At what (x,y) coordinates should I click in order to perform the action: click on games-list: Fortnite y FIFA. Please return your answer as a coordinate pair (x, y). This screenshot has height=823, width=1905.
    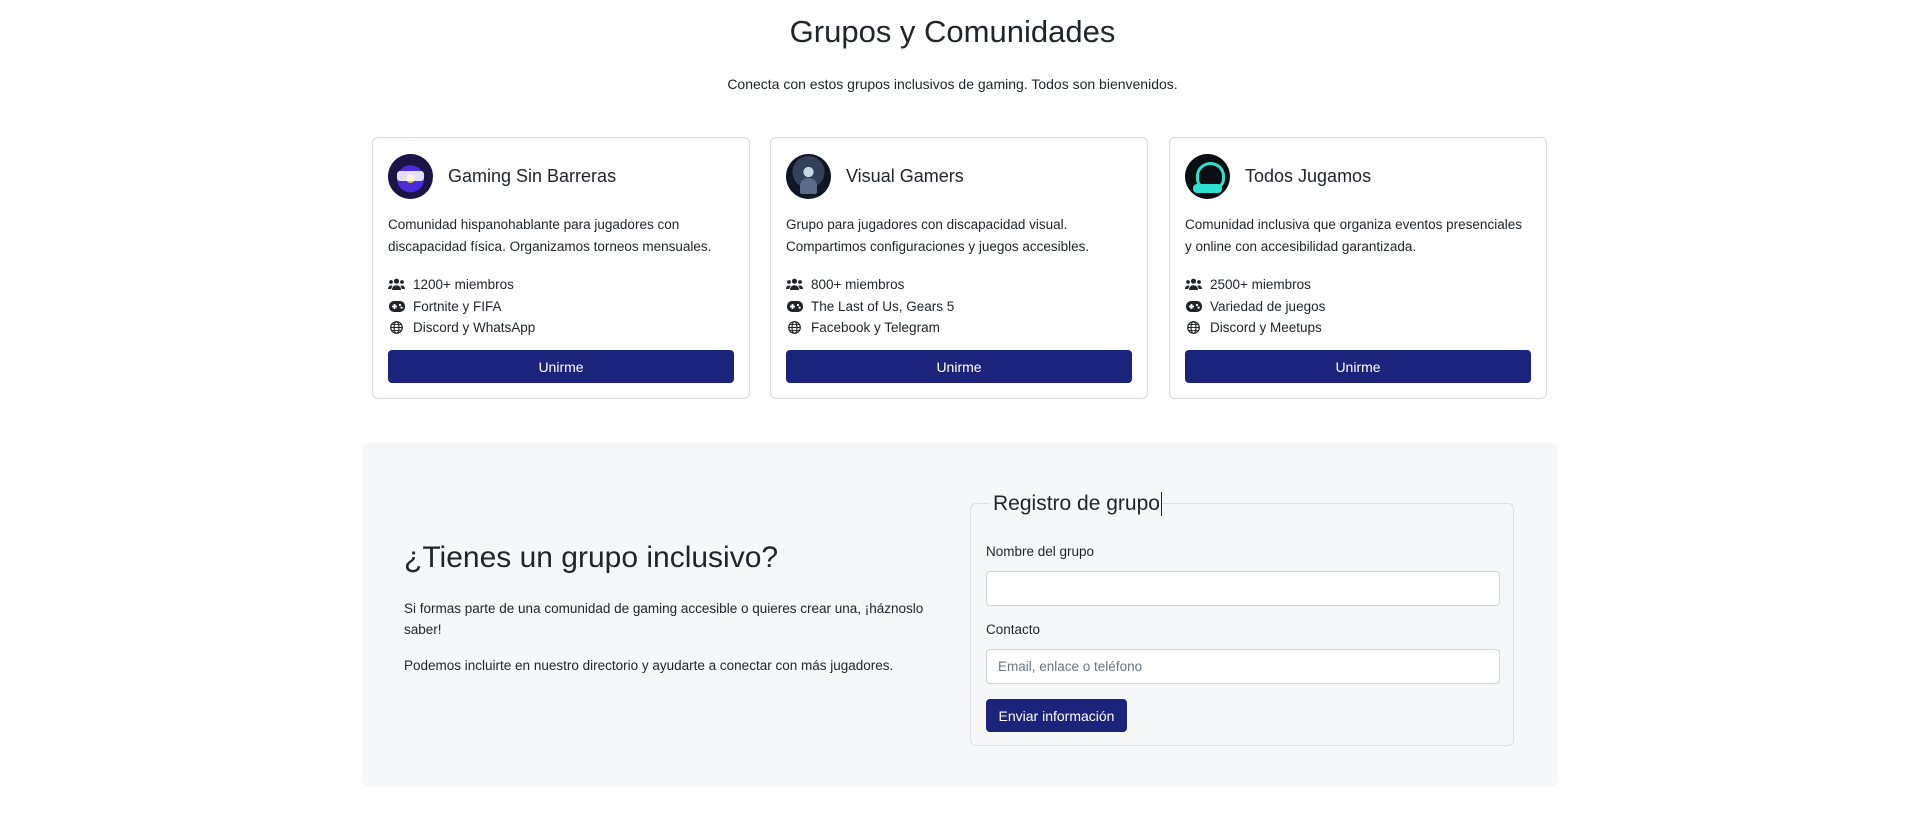
    Looking at the image, I should click on (457, 306).